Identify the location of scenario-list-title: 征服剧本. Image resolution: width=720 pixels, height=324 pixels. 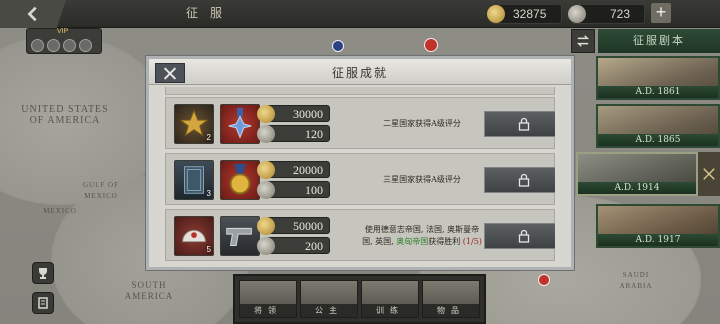
(659, 41).